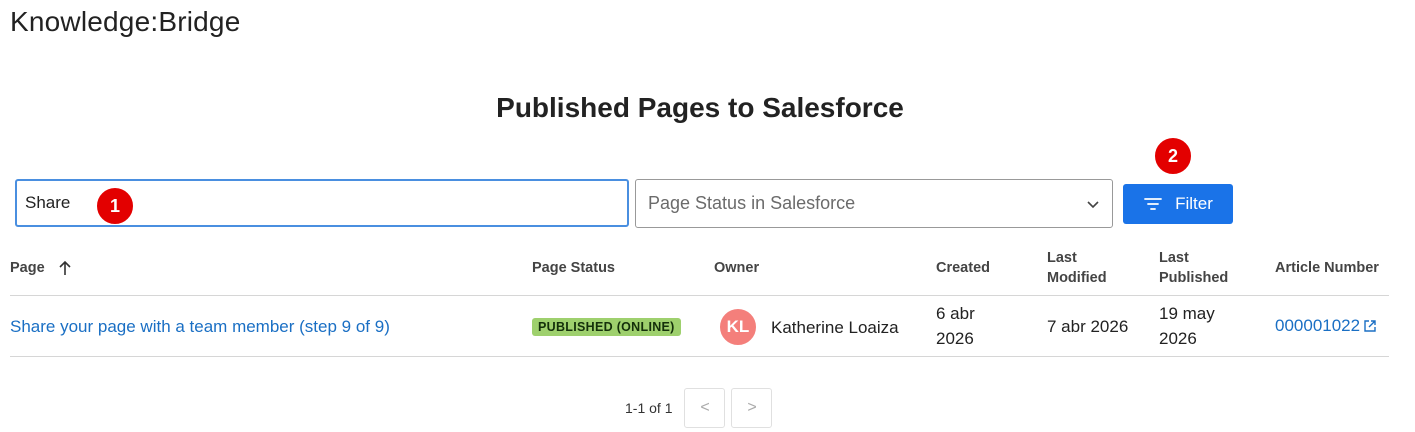 The image size is (1415, 432). What do you see at coordinates (1193, 268) in the screenshot?
I see `column-header-last-published: Last Published` at bounding box center [1193, 268].